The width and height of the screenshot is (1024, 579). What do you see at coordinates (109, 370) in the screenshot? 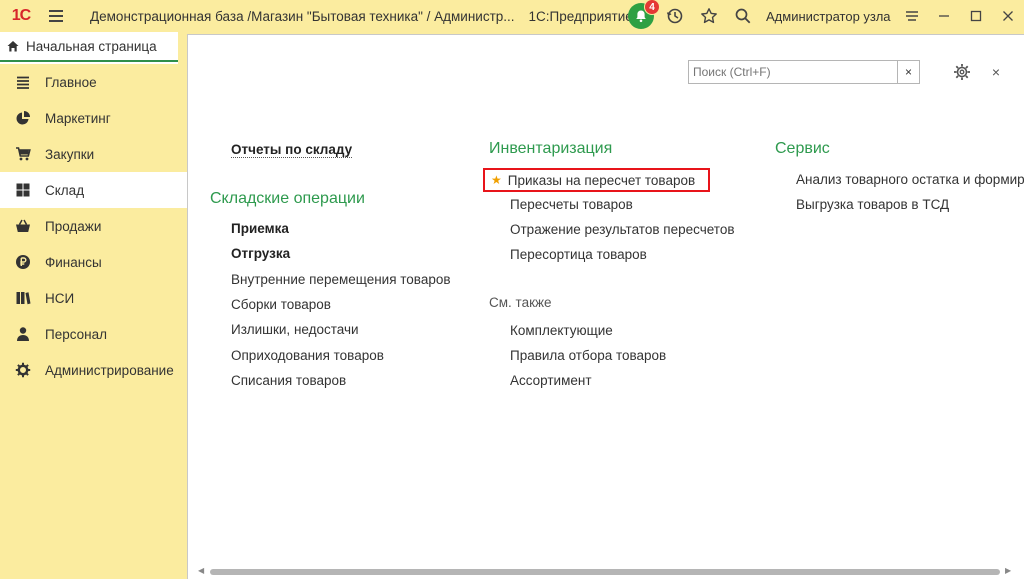
I see `sidebar-item-label: Администрирование` at bounding box center [109, 370].